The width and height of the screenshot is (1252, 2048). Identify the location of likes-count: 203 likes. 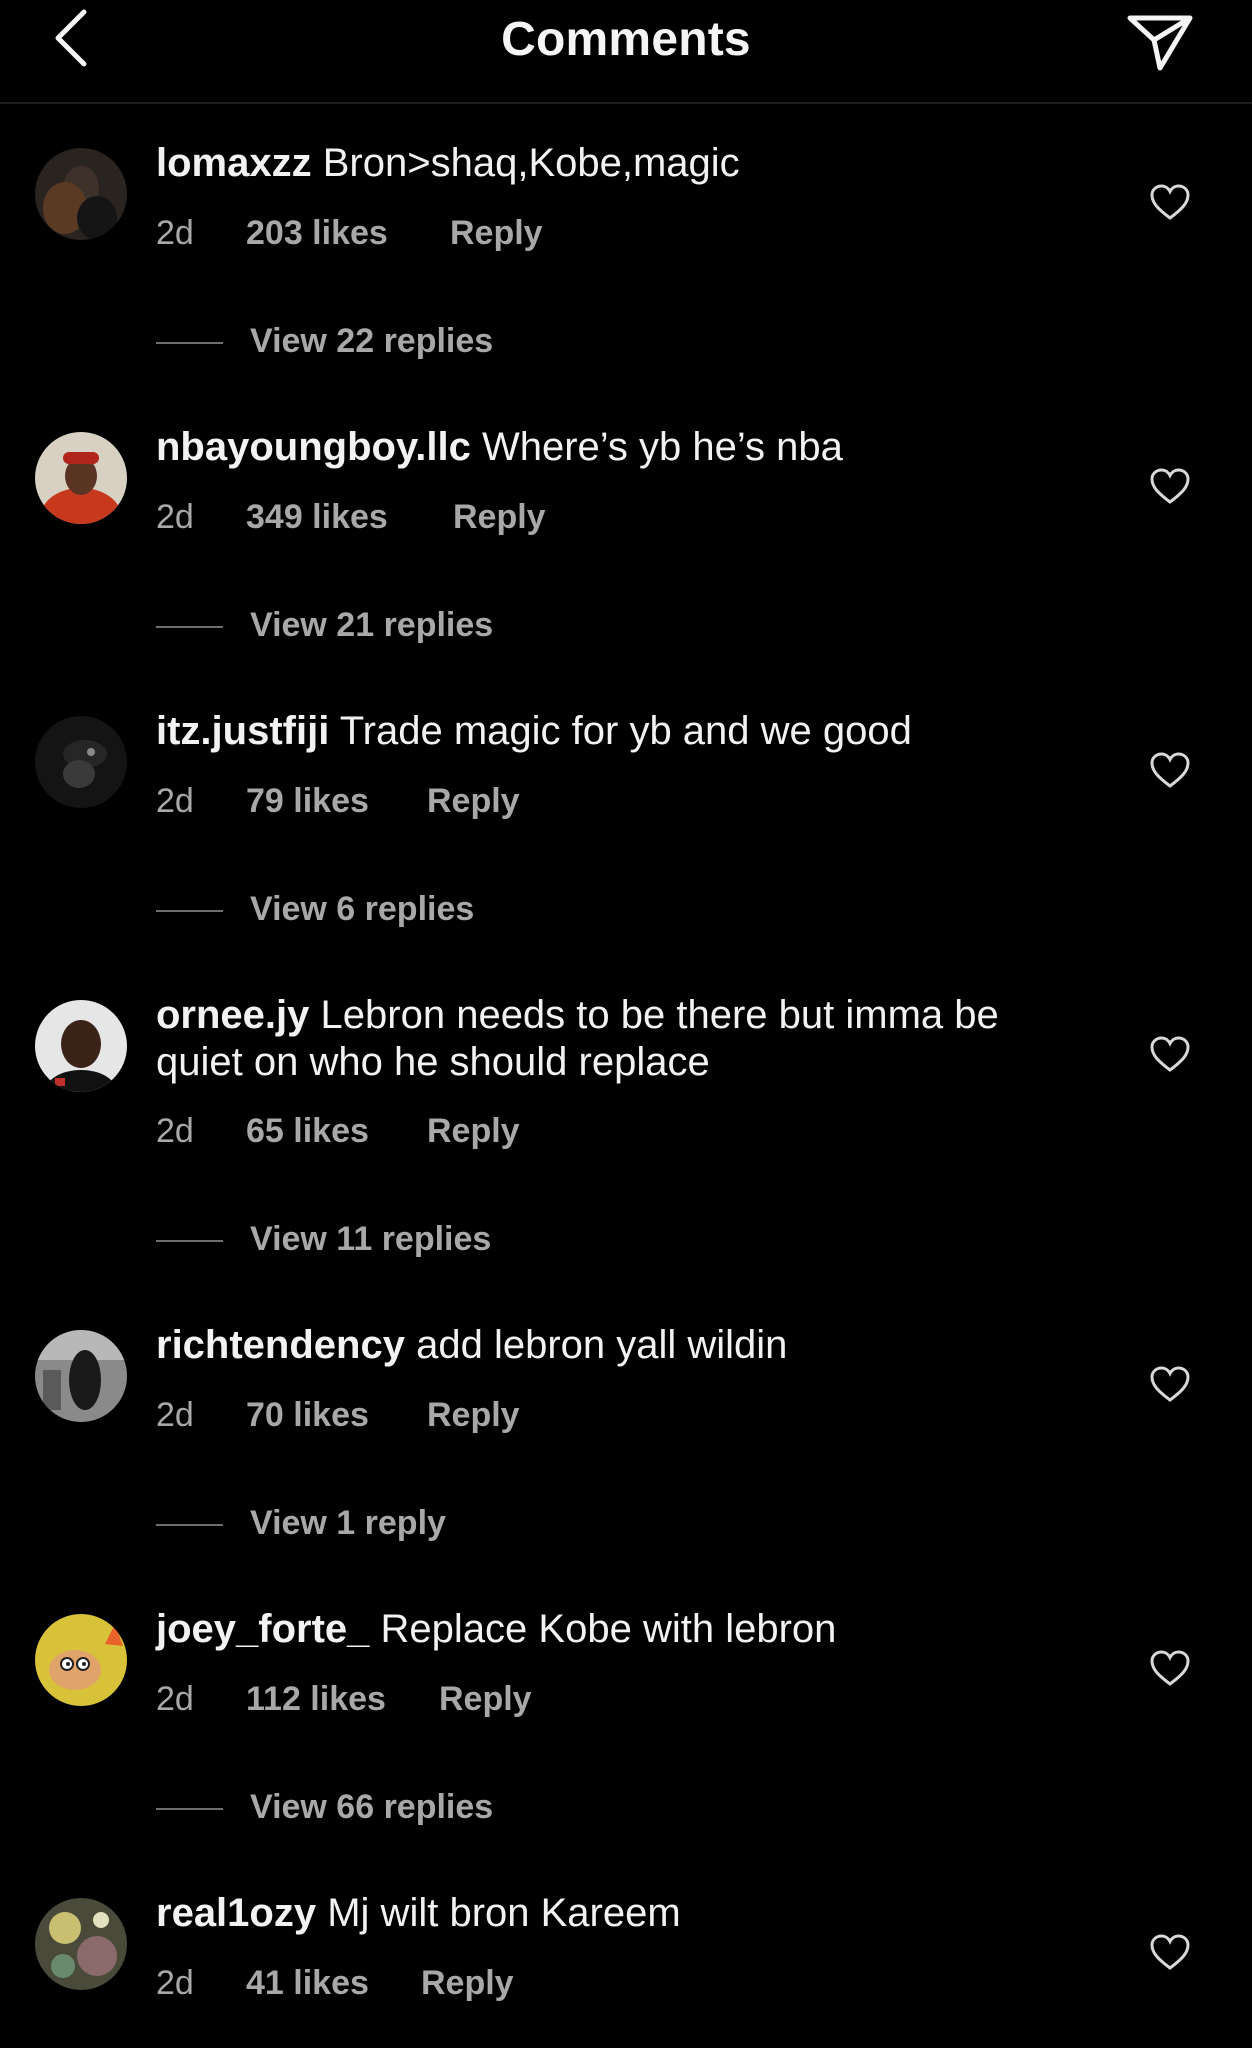
(317, 233).